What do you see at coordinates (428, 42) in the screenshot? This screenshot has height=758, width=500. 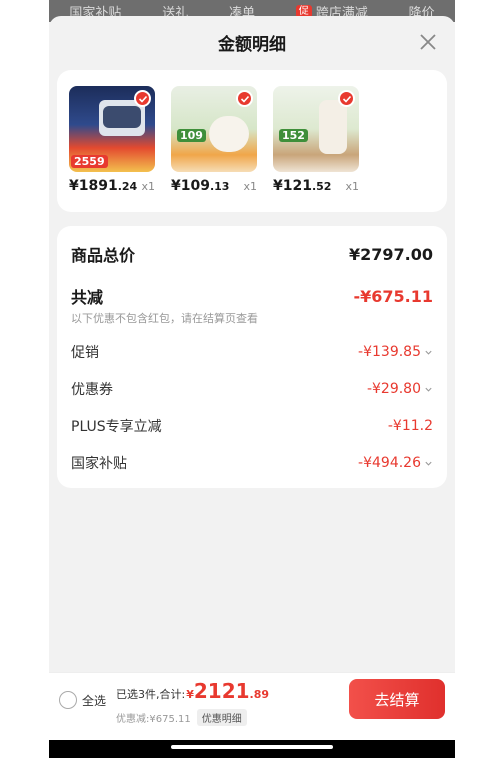 I see `close-icon` at bounding box center [428, 42].